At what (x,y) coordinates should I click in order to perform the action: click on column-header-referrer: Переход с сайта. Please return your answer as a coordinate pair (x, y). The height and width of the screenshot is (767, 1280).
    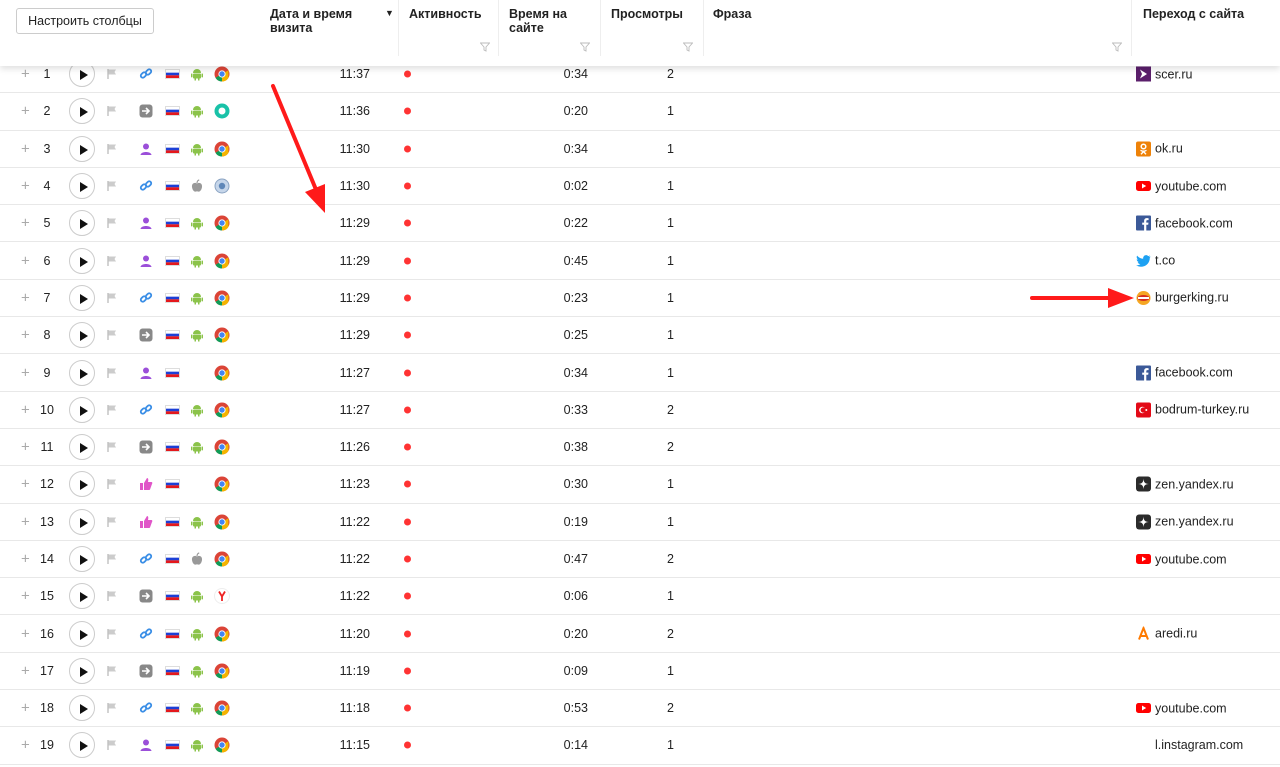
    Looking at the image, I should click on (1193, 14).